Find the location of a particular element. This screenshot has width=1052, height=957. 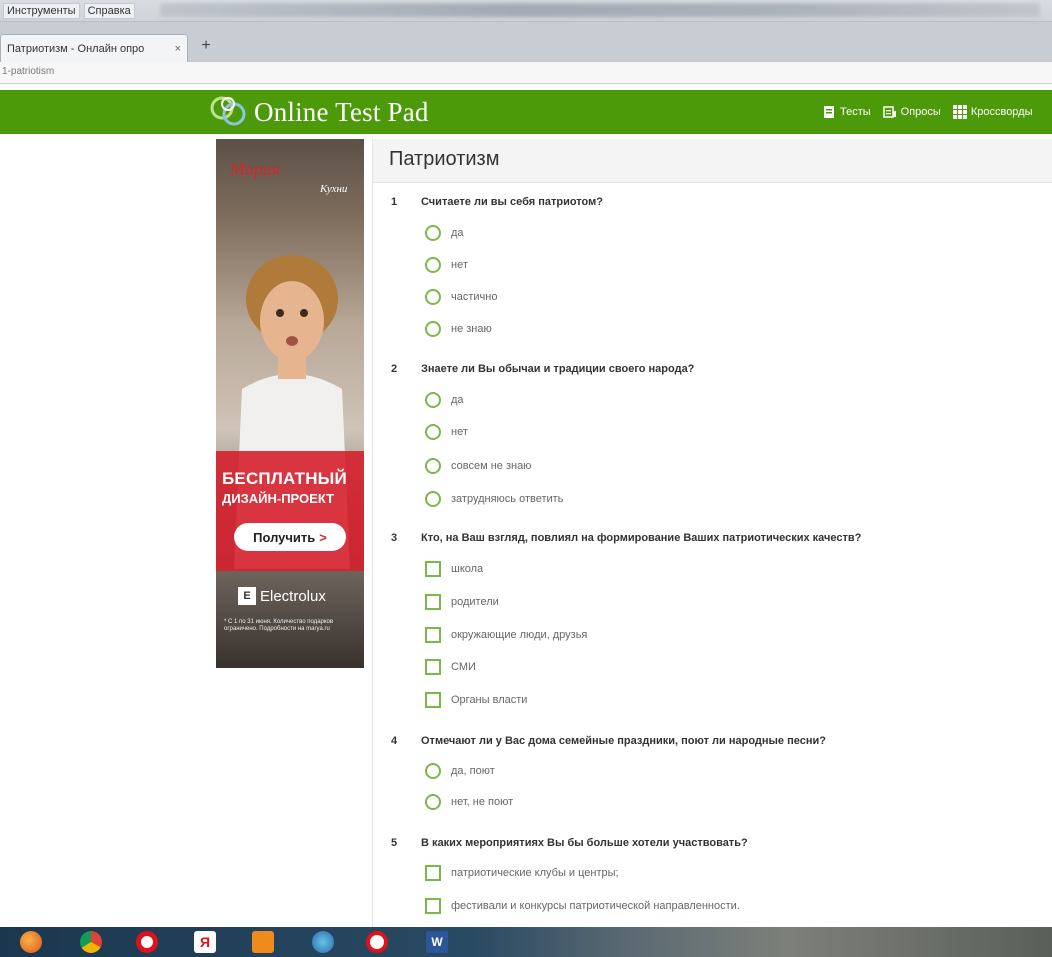

option-label: школа is located at coordinates (467, 569).